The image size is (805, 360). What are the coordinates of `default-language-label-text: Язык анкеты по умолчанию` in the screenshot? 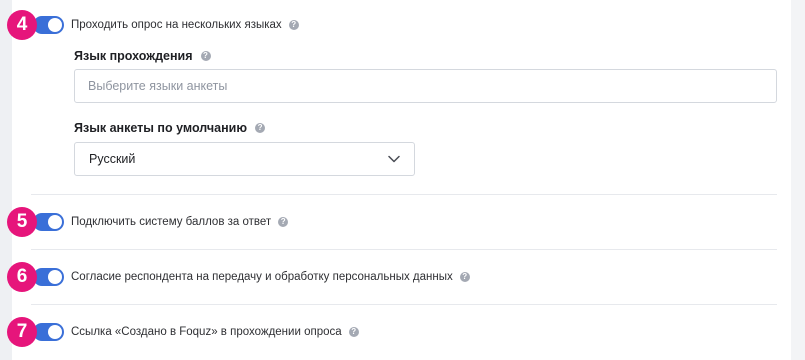 It's located at (161, 128).